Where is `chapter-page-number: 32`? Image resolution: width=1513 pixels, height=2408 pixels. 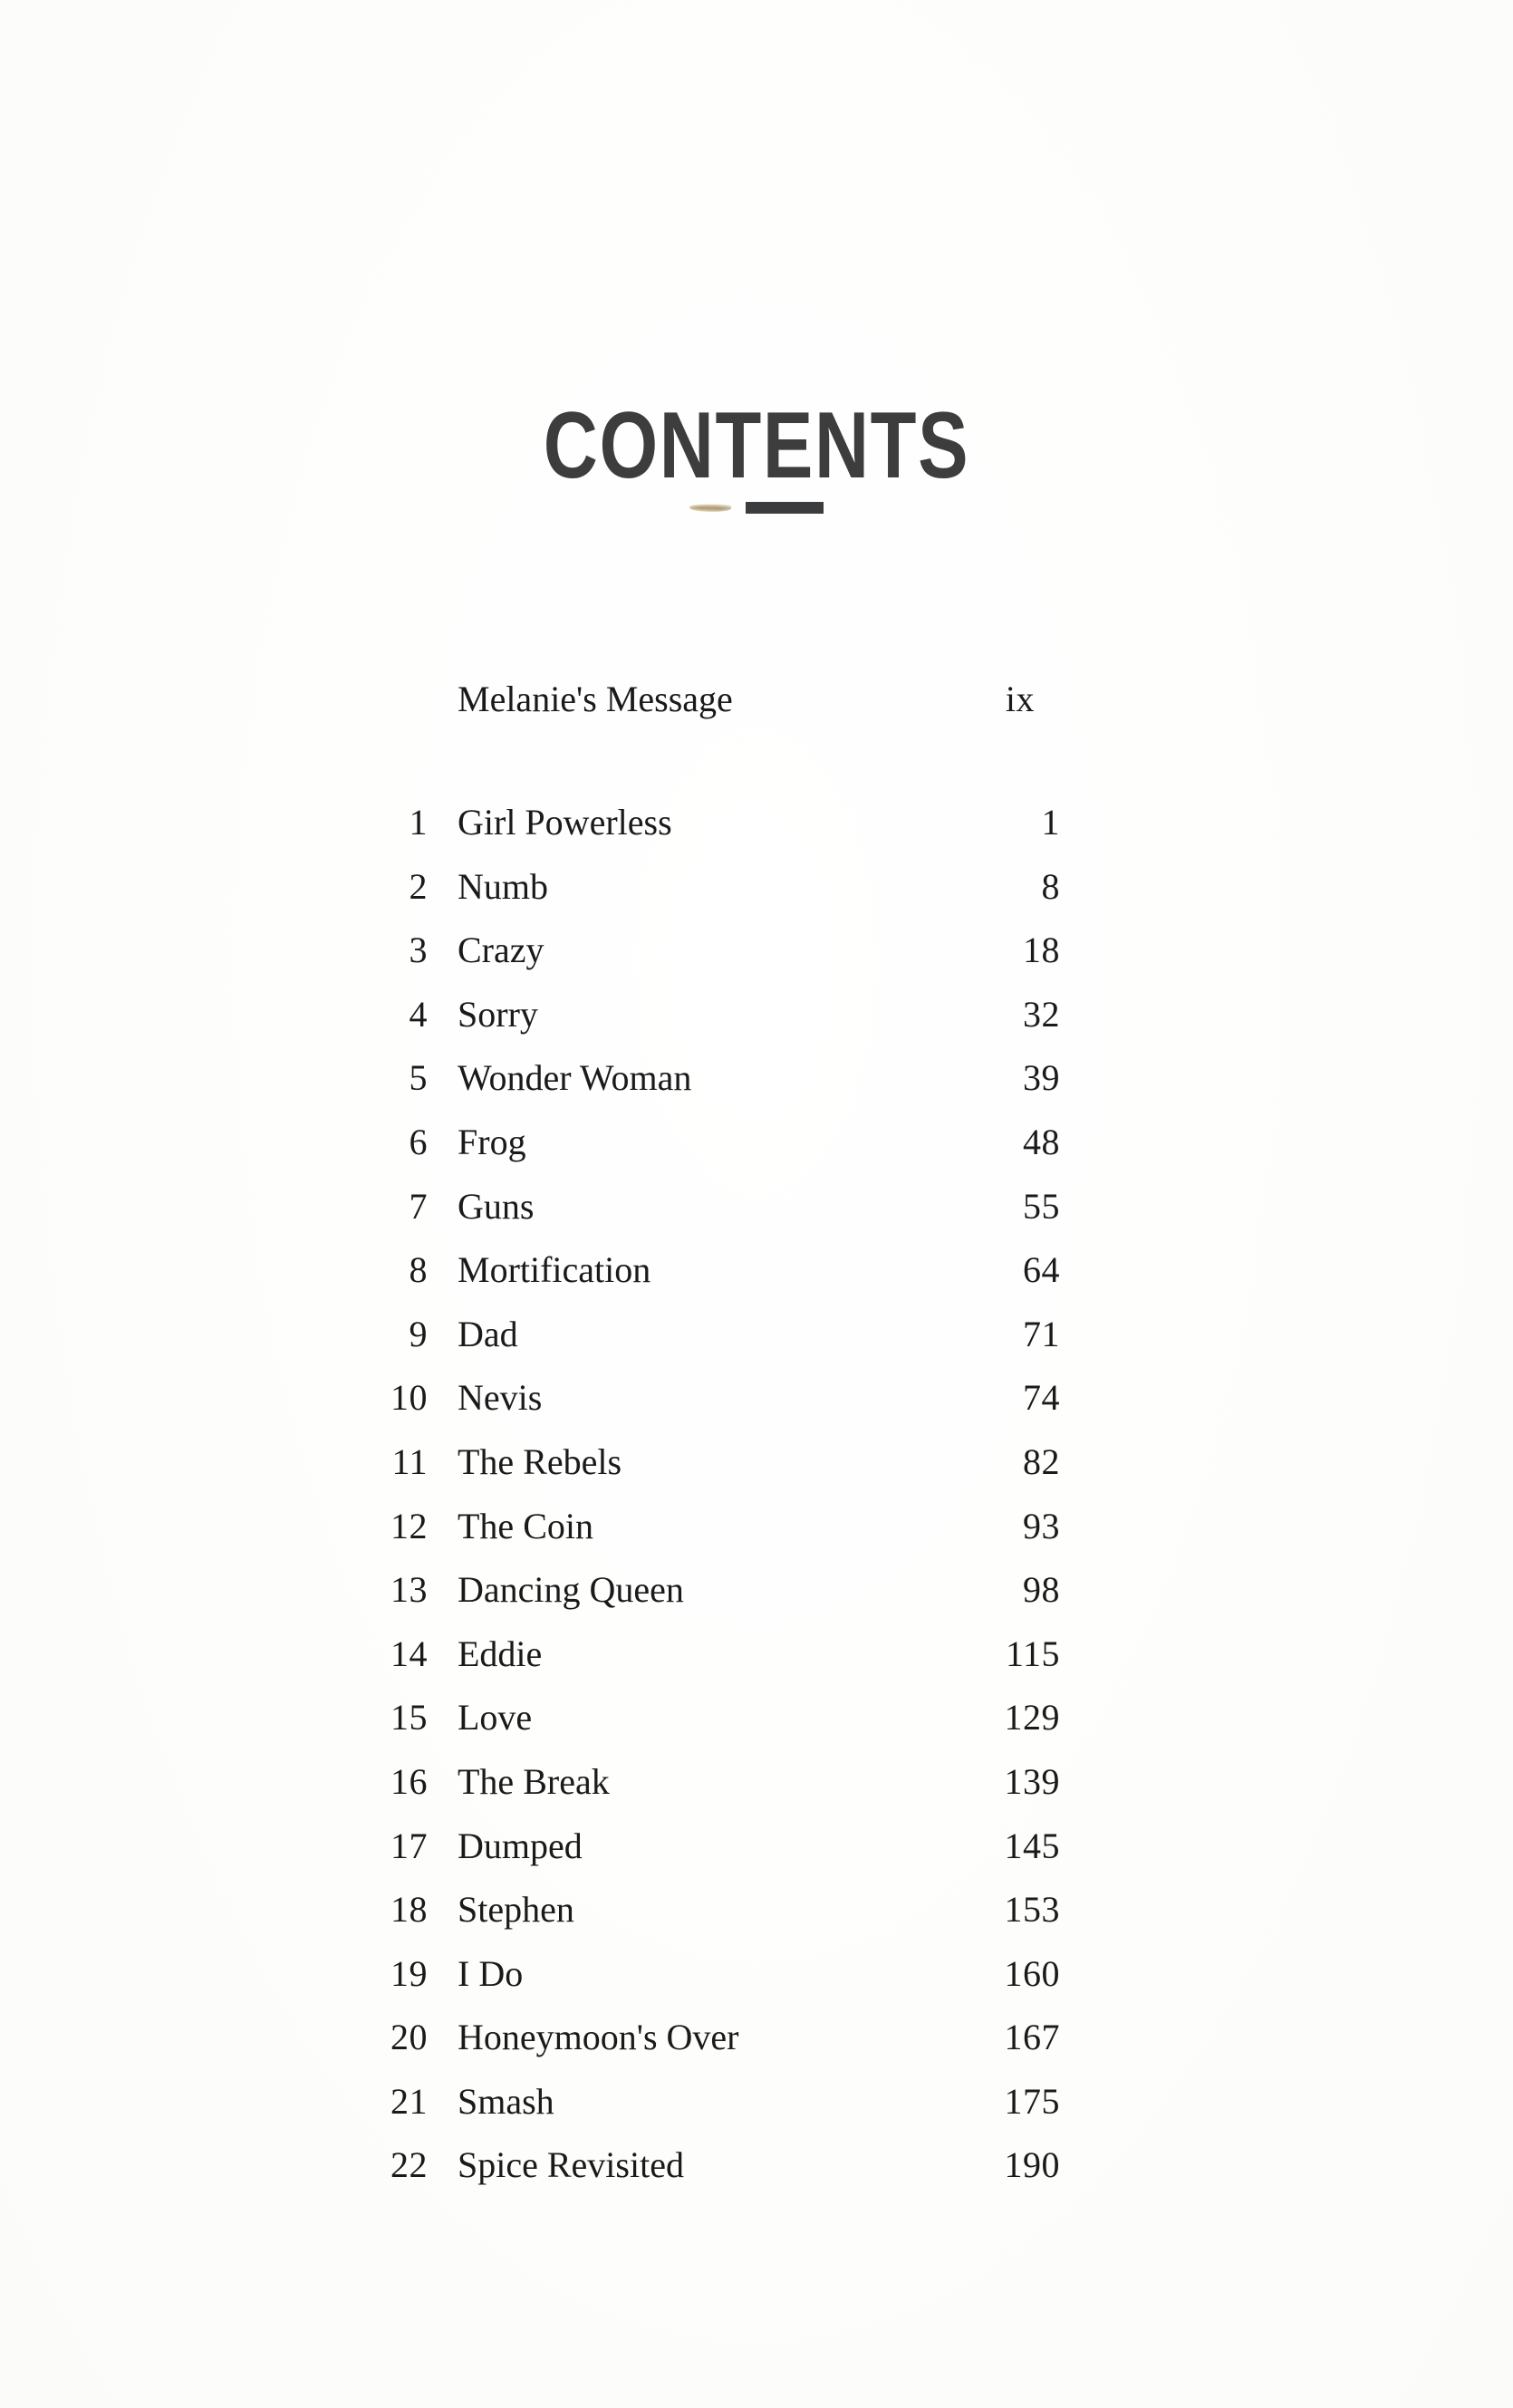 chapter-page-number: 32 is located at coordinates (1041, 1014).